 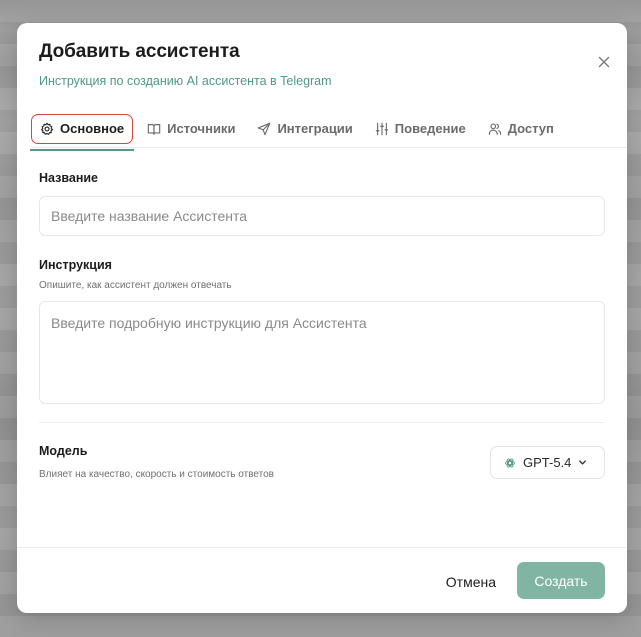 I want to click on instruction-textarea, so click(x=322, y=352).